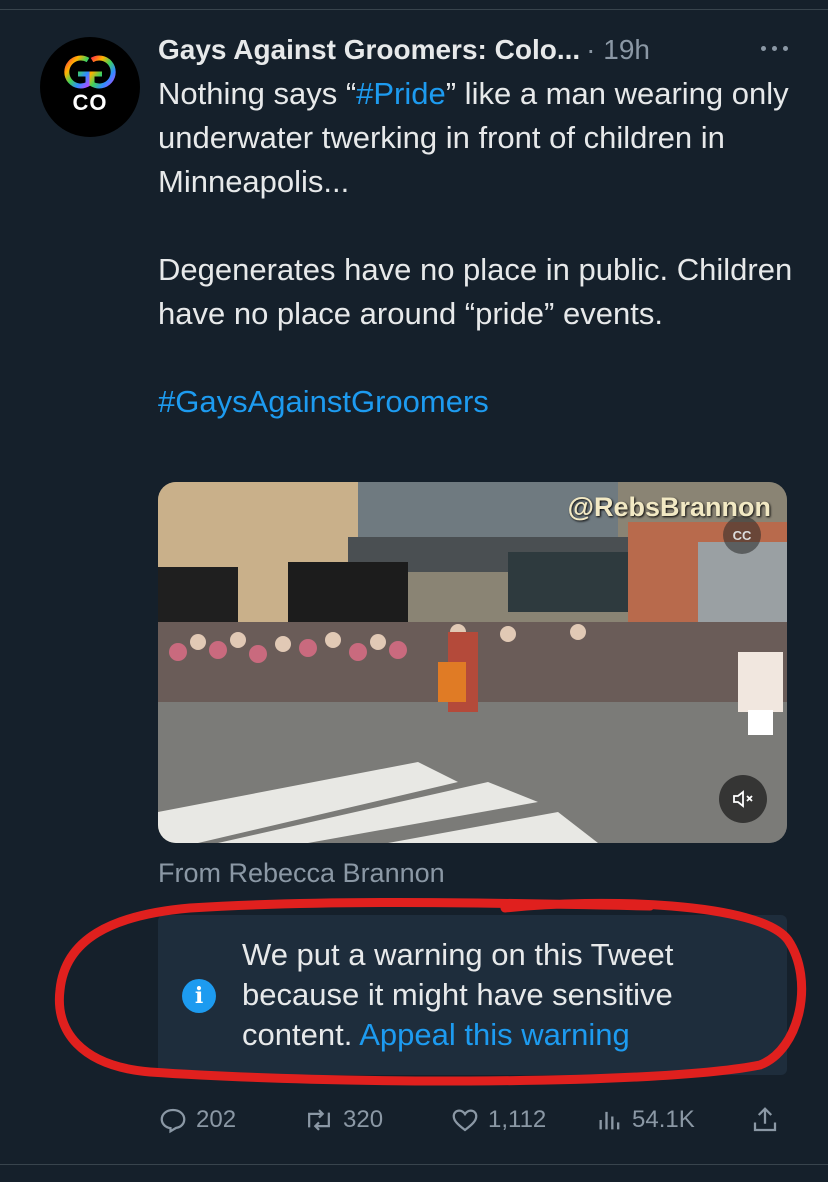  I want to click on rainbow-gg-logo-icon, so click(90, 72).